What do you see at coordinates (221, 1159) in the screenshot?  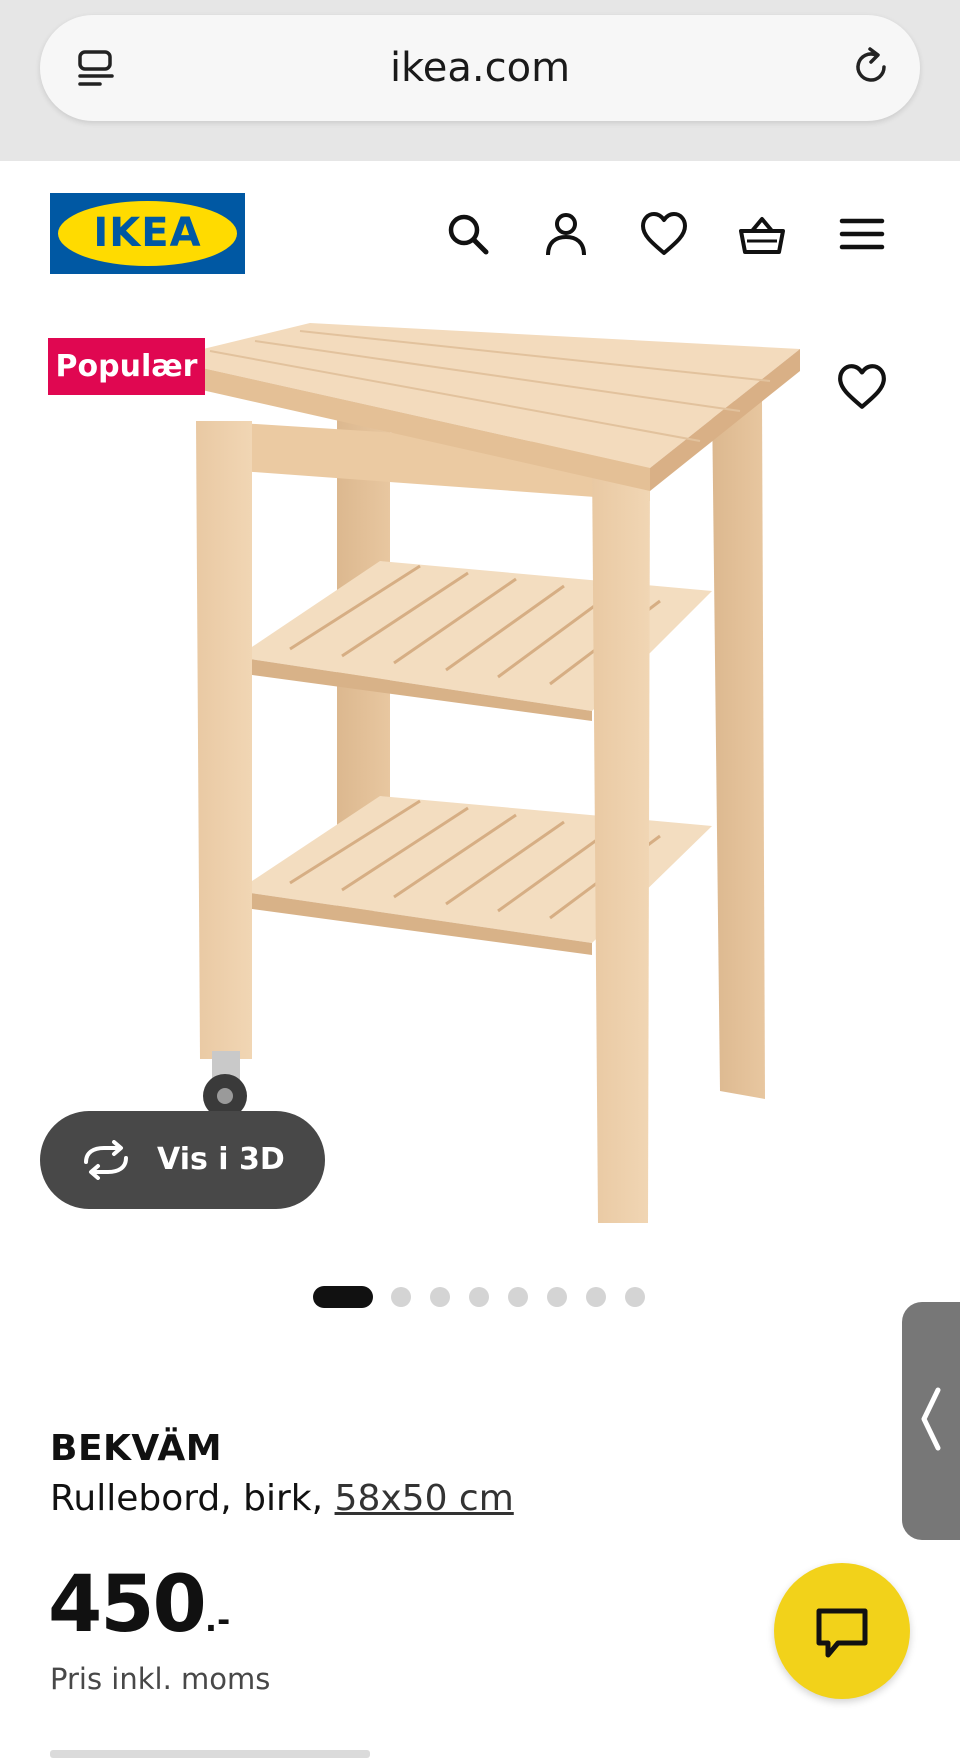 I see `view-3d-label: Vis i 3D` at bounding box center [221, 1159].